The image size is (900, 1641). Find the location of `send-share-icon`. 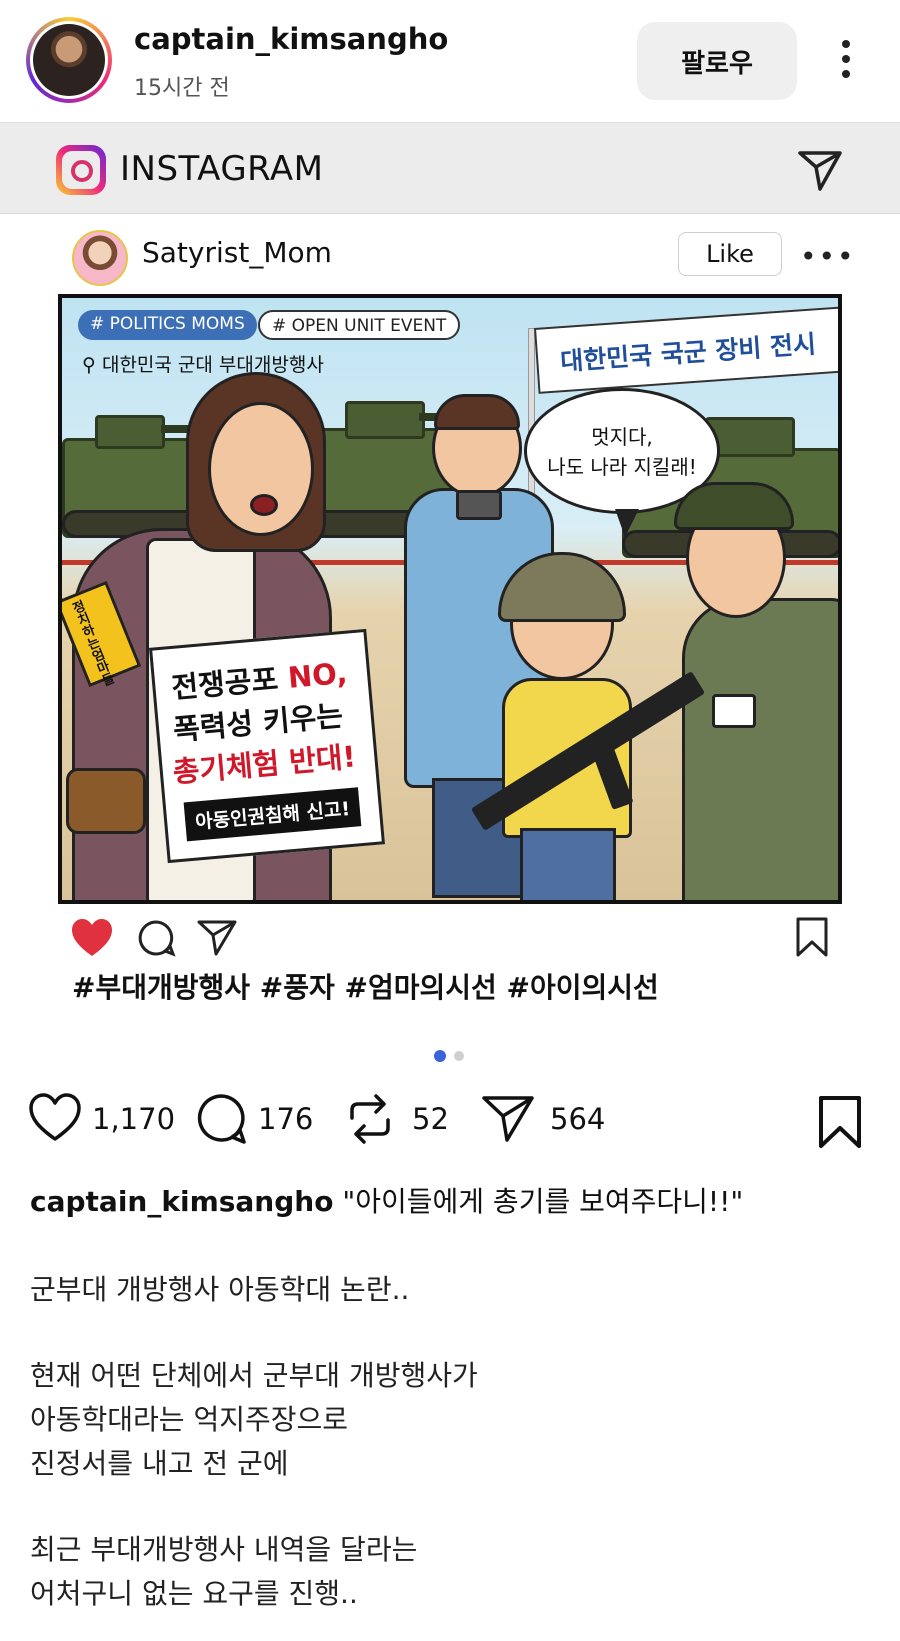

send-share-icon is located at coordinates (508, 1119).